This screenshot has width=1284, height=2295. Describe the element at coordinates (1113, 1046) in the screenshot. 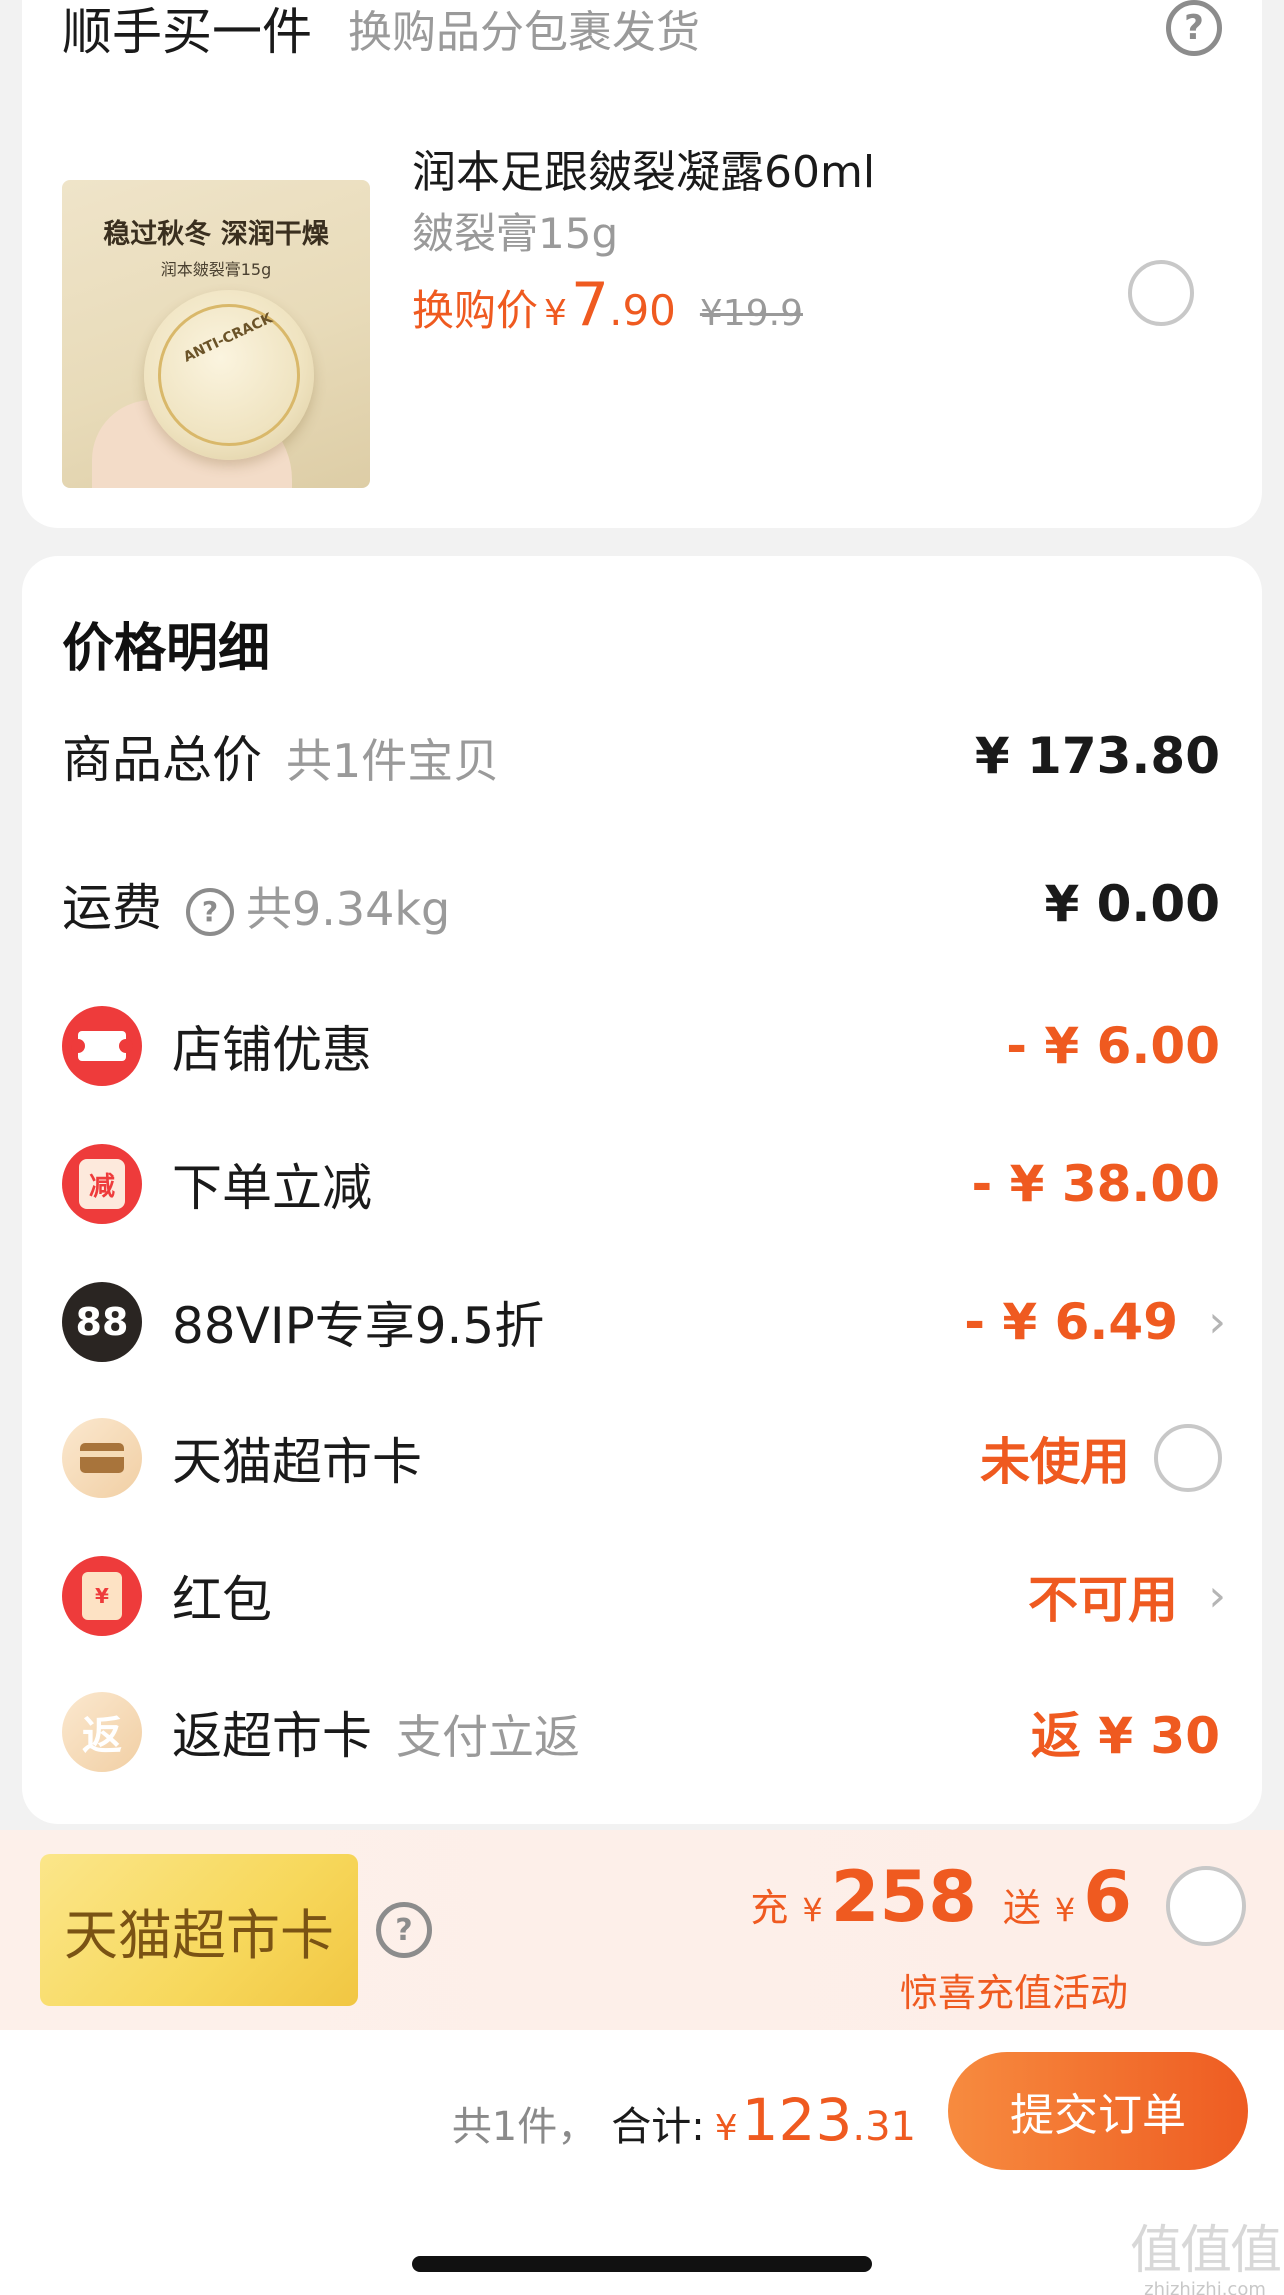

I see `shop-discount-amount: - ¥ 6.00` at that location.